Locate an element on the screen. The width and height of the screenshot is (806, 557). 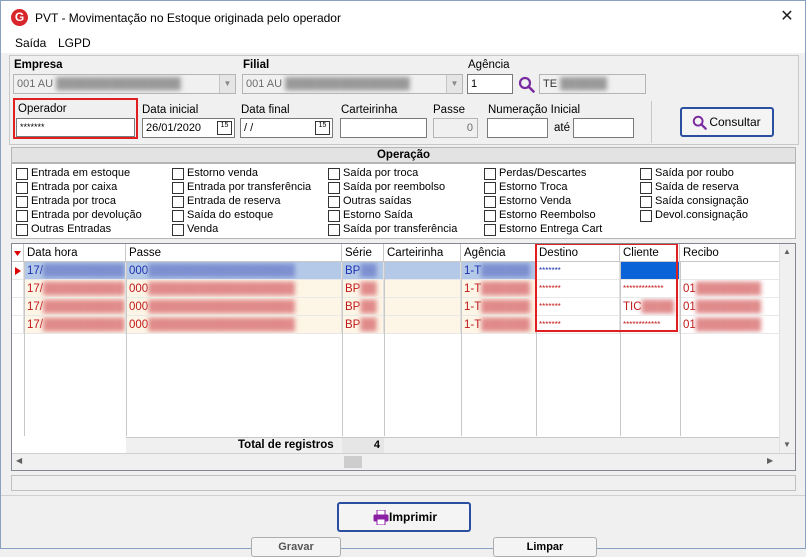
checkbox-operacao: Devol.consignação is located at coordinates (694, 216).